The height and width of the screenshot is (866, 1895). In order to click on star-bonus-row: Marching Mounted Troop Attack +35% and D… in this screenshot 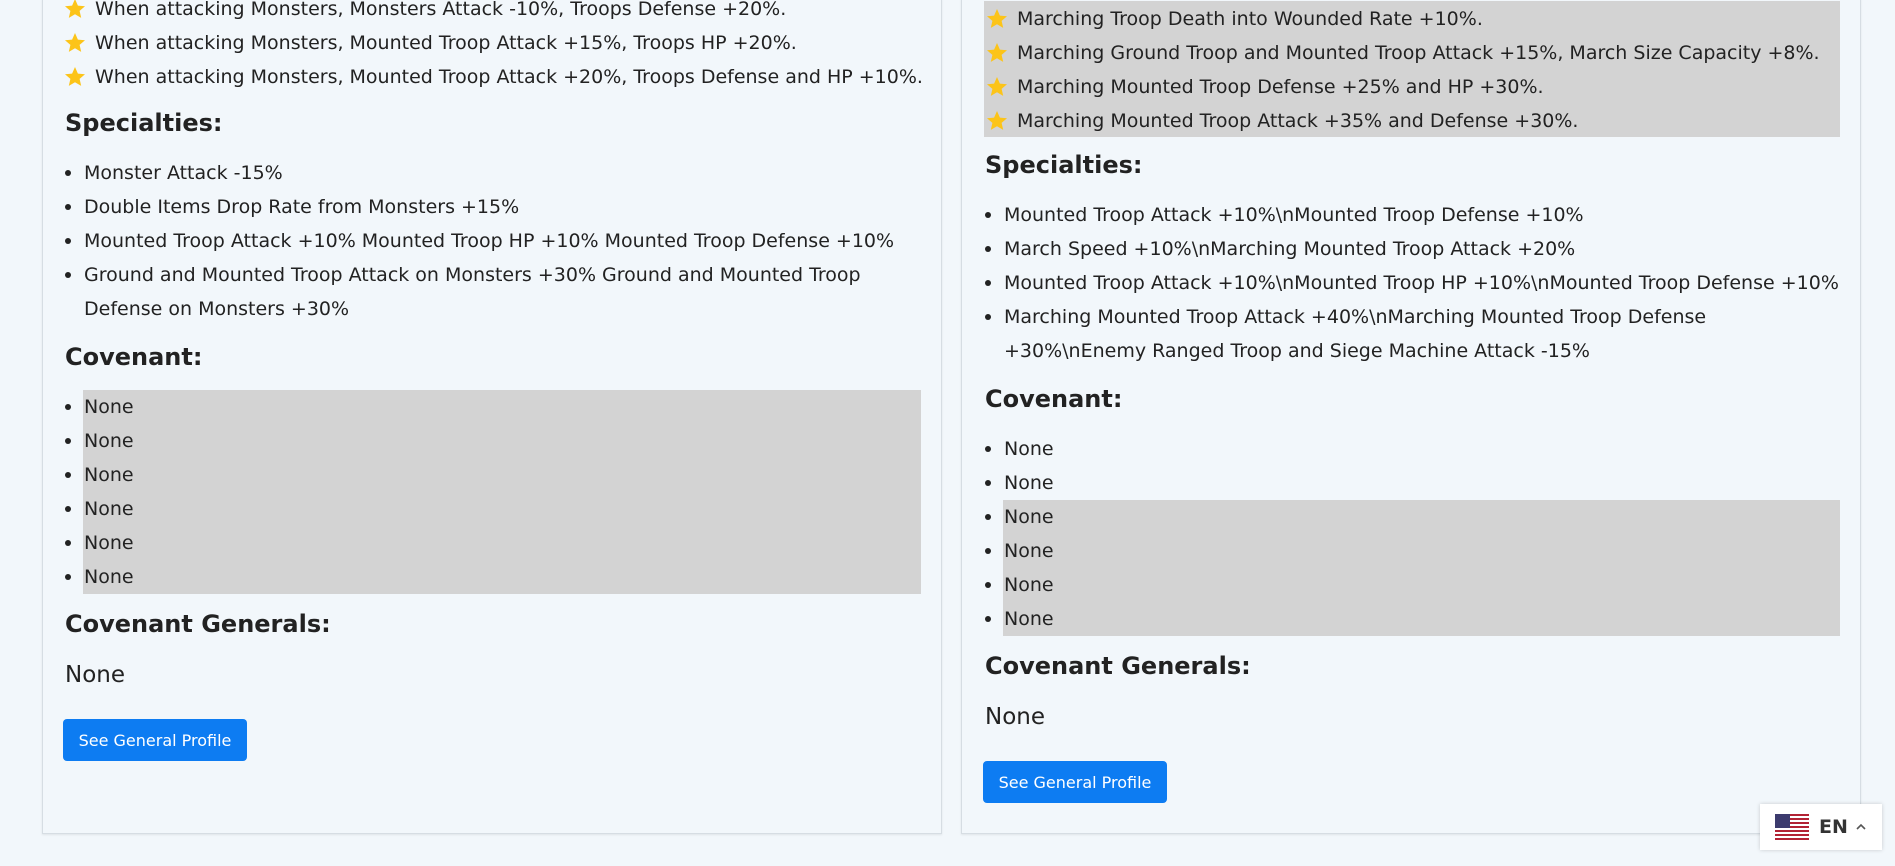, I will do `click(1281, 121)`.